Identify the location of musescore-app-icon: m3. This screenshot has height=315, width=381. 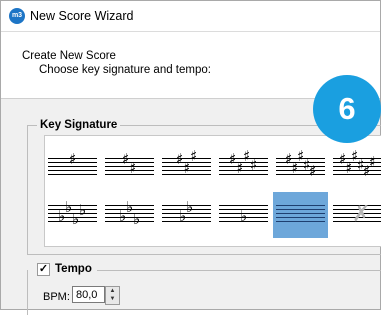
(17, 16).